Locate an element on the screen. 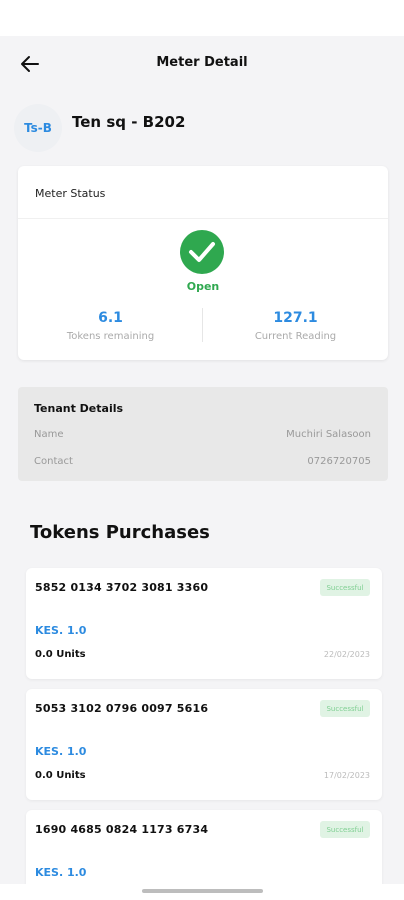  app-header: Meter Detail is located at coordinates (202, 65).